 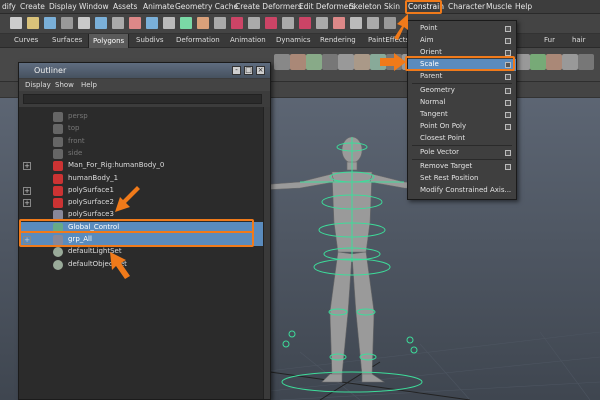 What do you see at coordinates (462, 167) in the screenshot?
I see `constrain-item-remove-target: Remove Target` at bounding box center [462, 167].